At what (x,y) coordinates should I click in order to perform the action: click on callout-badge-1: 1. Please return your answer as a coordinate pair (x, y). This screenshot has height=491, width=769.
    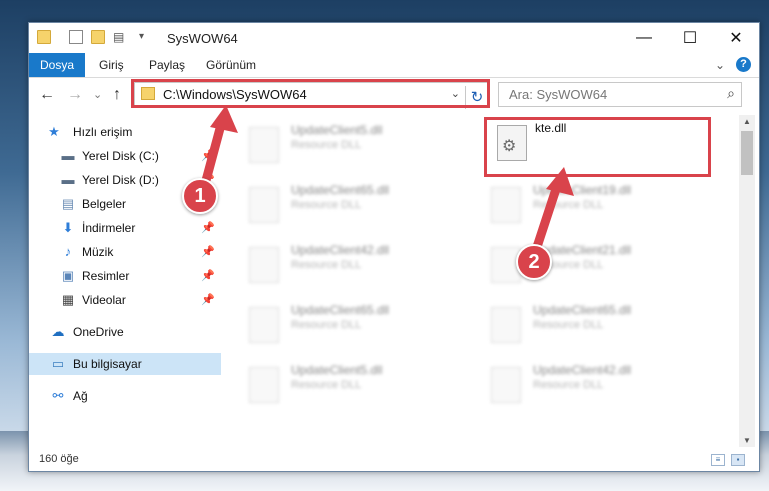
    Looking at the image, I should click on (200, 196).